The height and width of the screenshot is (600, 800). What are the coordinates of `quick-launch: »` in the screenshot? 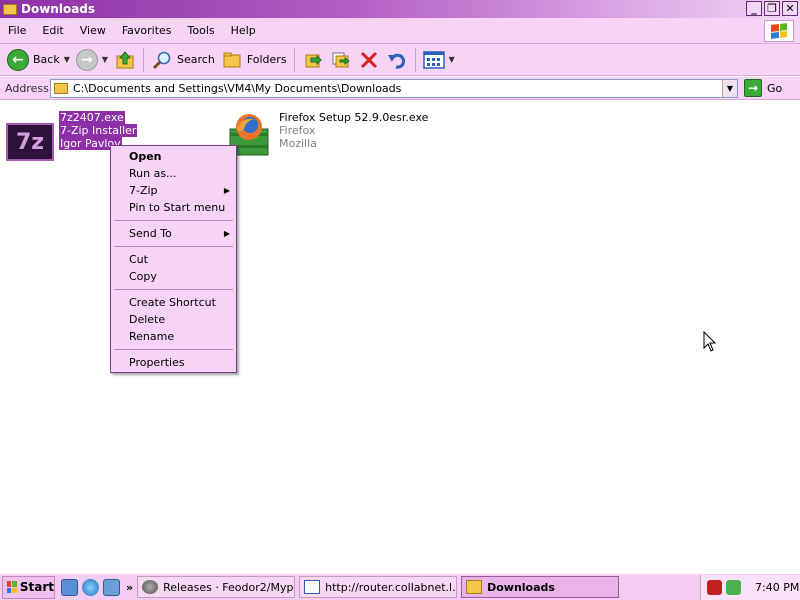 It's located at (97, 587).